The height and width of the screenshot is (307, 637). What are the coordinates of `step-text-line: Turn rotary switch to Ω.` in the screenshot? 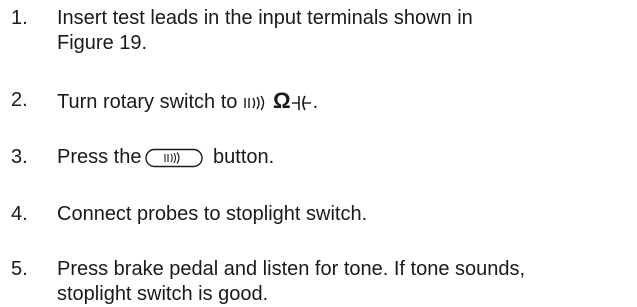 It's located at (344, 101).